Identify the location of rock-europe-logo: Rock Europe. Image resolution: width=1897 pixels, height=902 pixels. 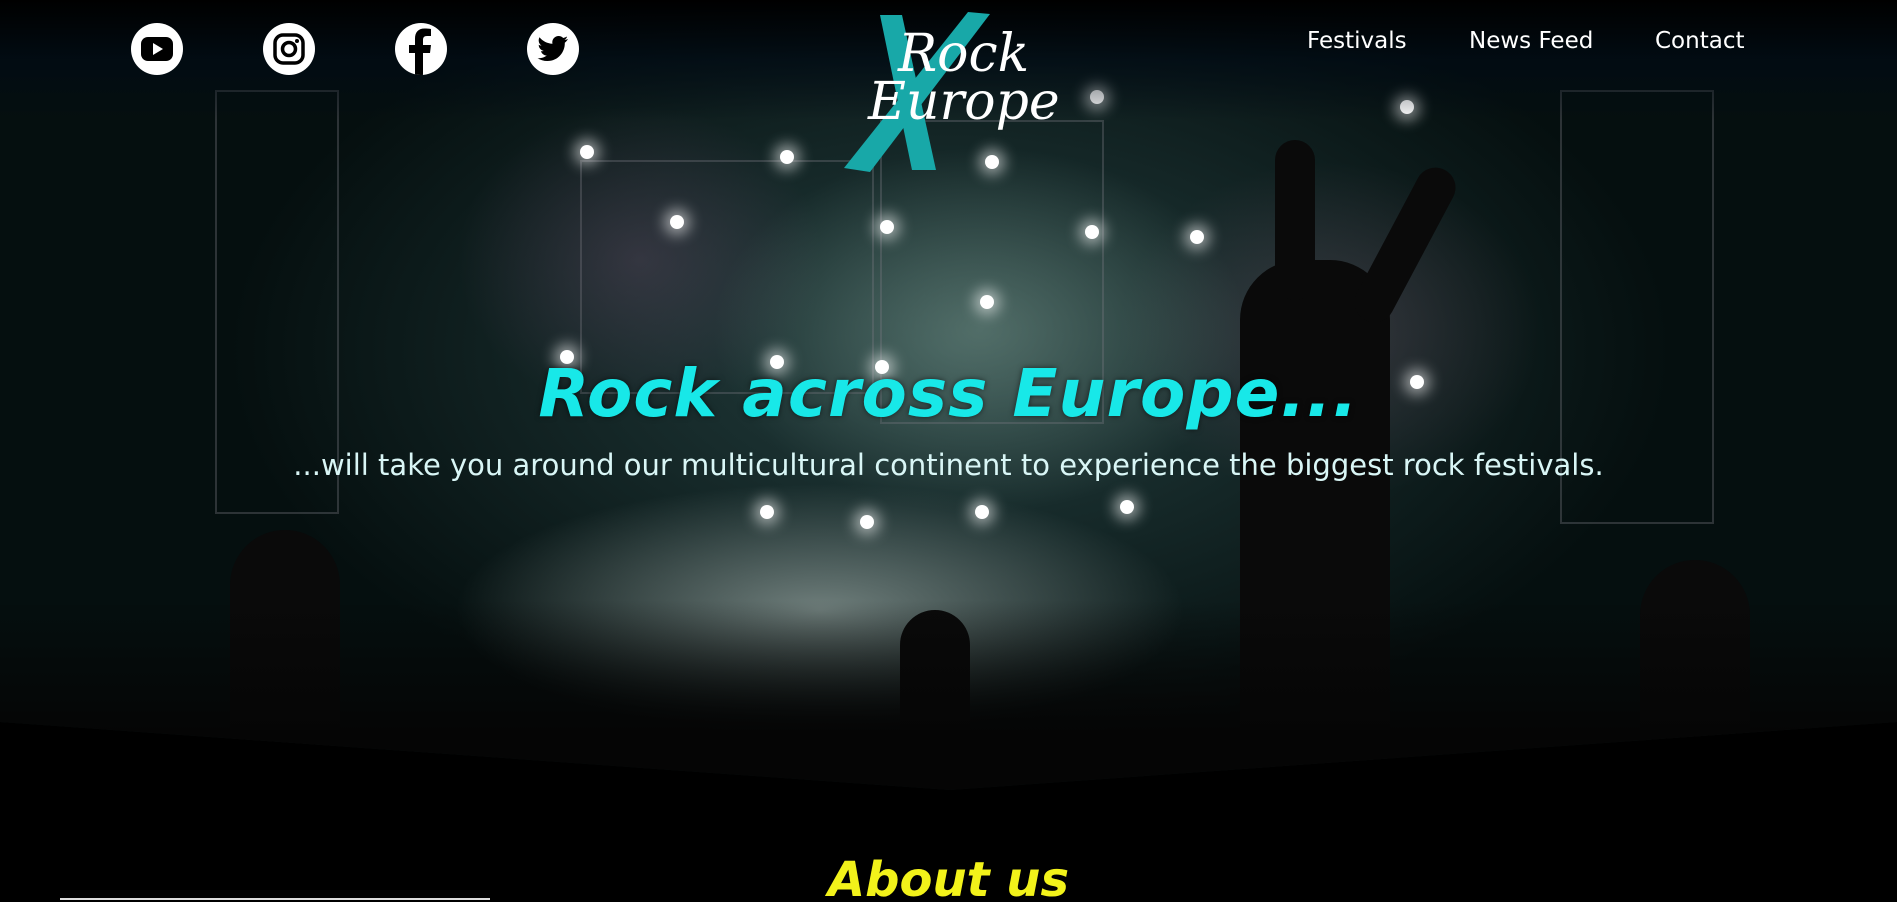
(950, 92).